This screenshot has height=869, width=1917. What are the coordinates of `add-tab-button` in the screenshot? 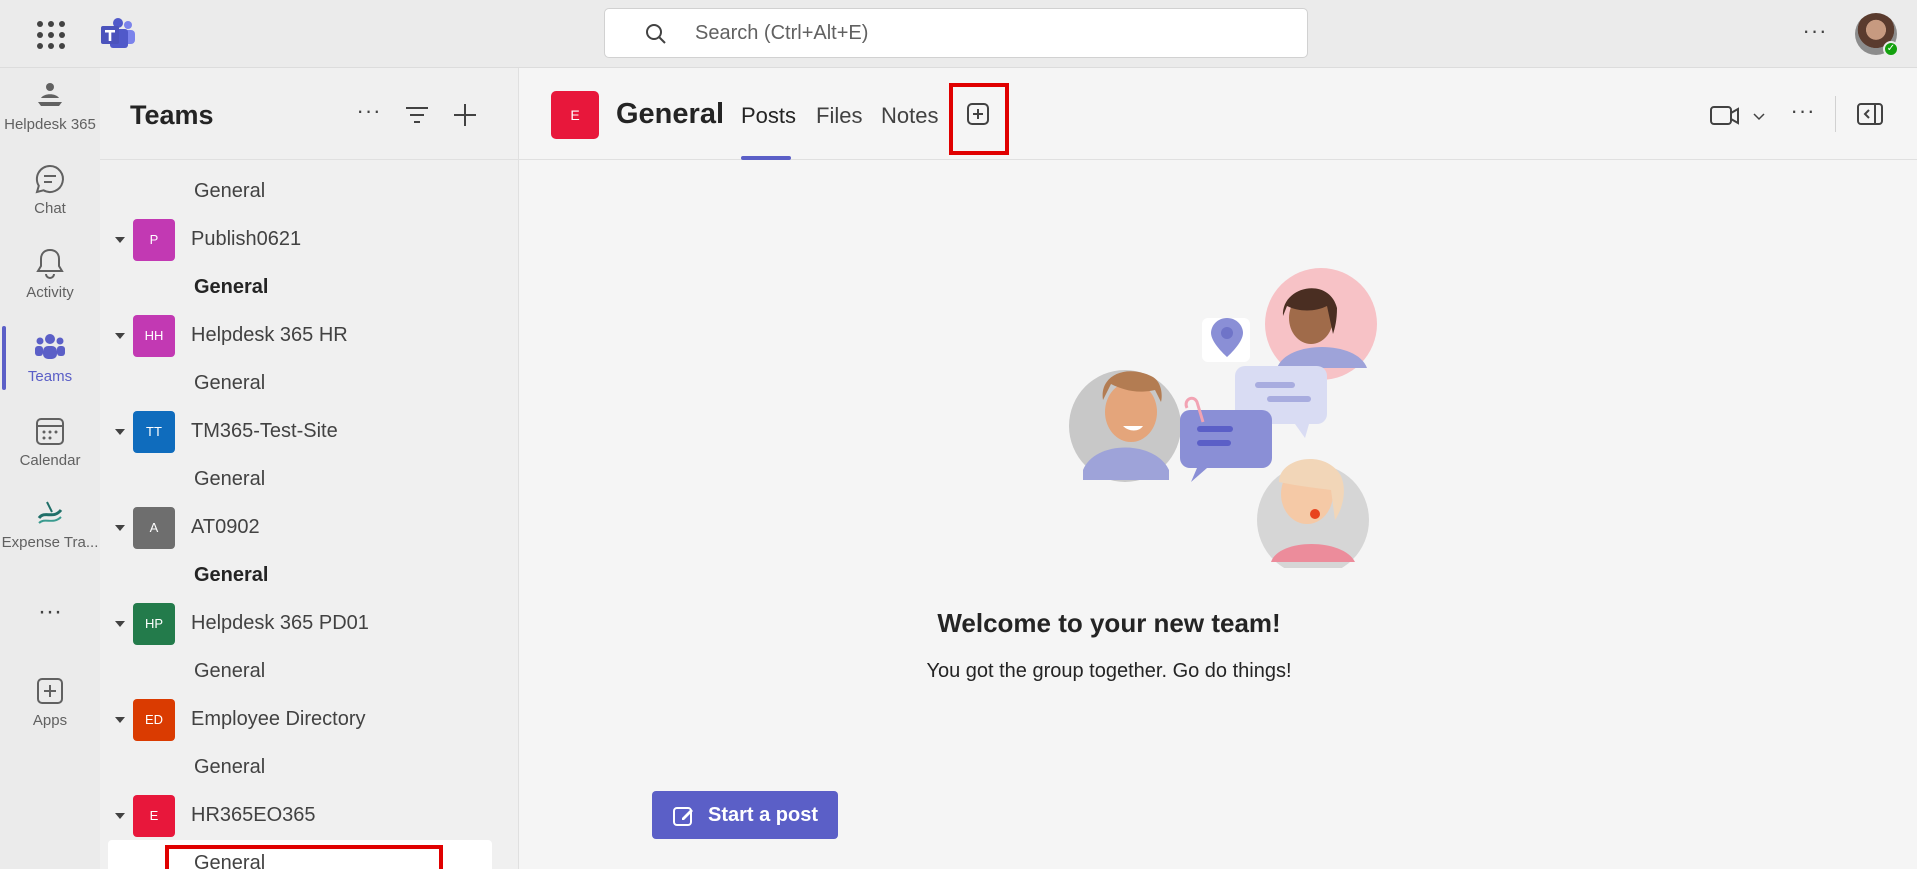 It's located at (979, 119).